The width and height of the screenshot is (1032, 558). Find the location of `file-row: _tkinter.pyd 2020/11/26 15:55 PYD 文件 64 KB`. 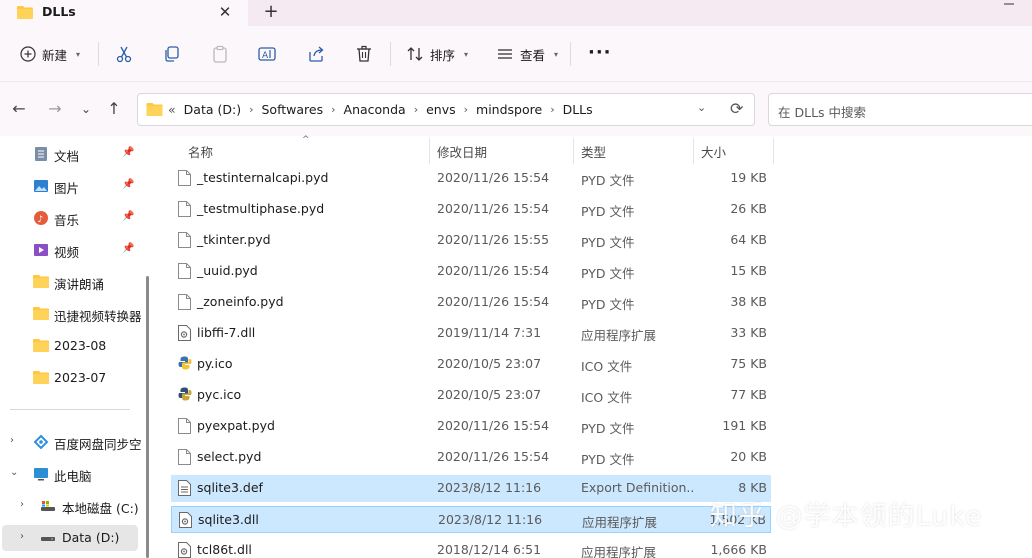

file-row: _tkinter.pyd 2020/11/26 15:55 PYD 文件 64 KB is located at coordinates (471, 240).